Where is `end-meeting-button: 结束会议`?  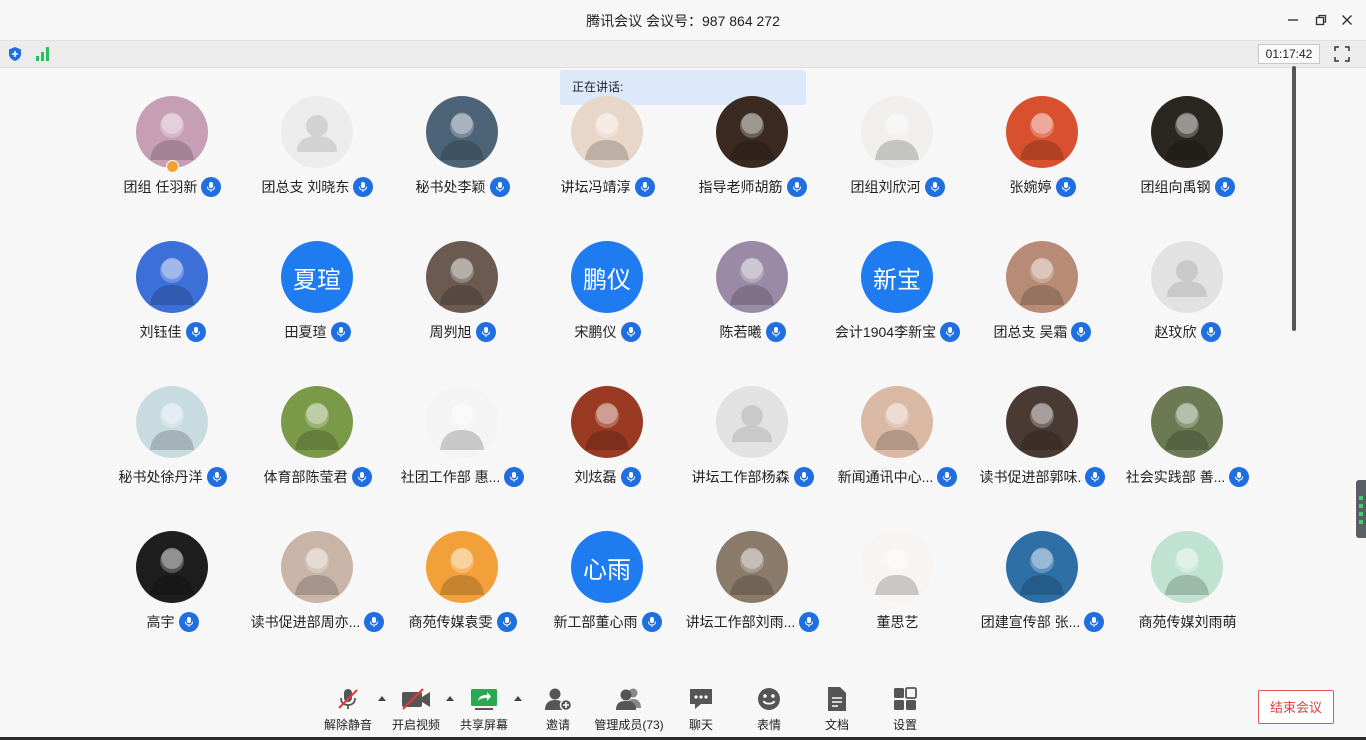
end-meeting-button: 结束会议 is located at coordinates (1296, 707).